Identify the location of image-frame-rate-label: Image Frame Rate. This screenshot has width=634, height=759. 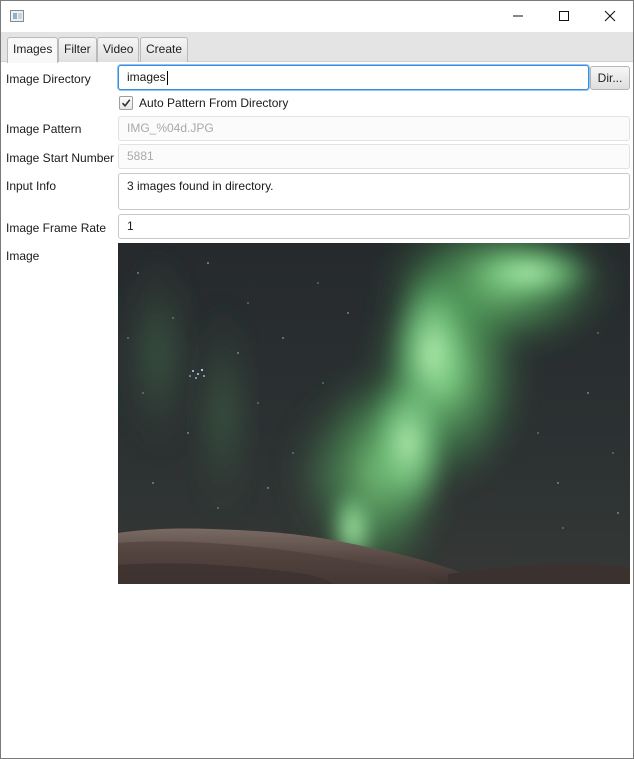
(56, 228).